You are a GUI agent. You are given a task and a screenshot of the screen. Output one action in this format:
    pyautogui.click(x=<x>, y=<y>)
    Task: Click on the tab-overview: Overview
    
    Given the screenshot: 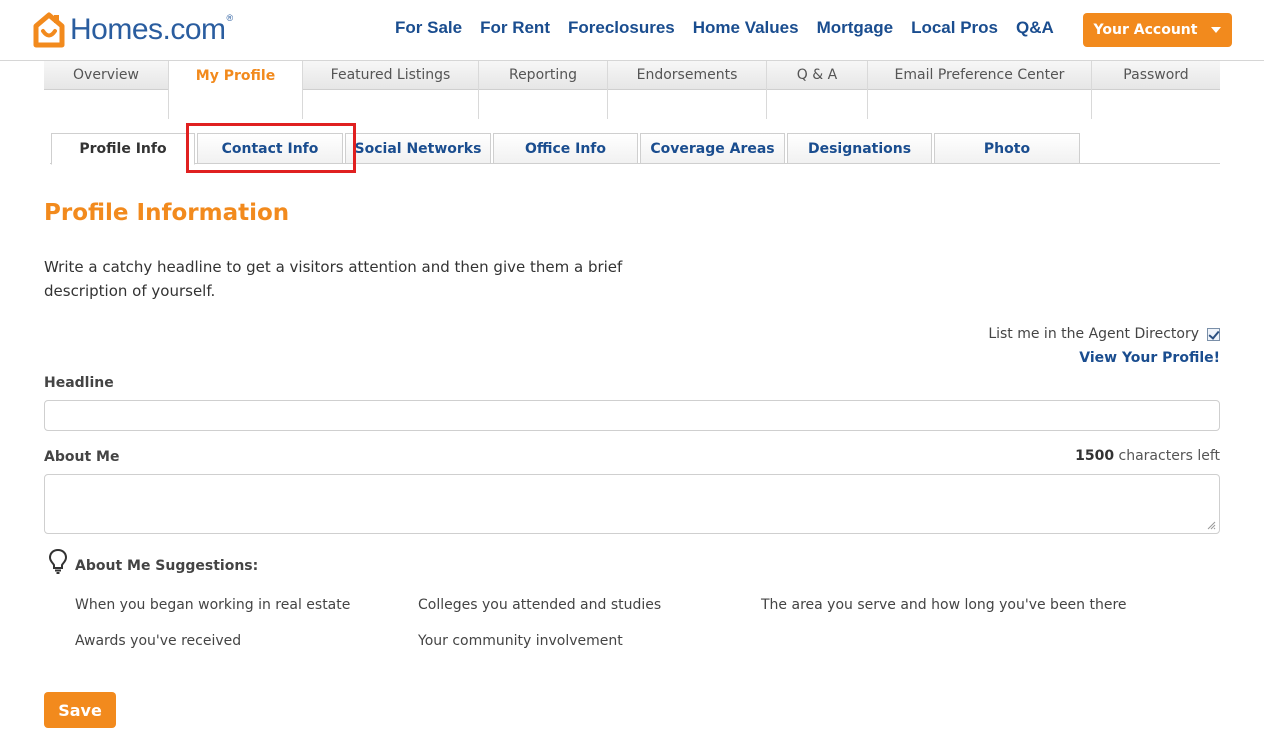 What is the action you would take?
    pyautogui.click(x=106, y=90)
    